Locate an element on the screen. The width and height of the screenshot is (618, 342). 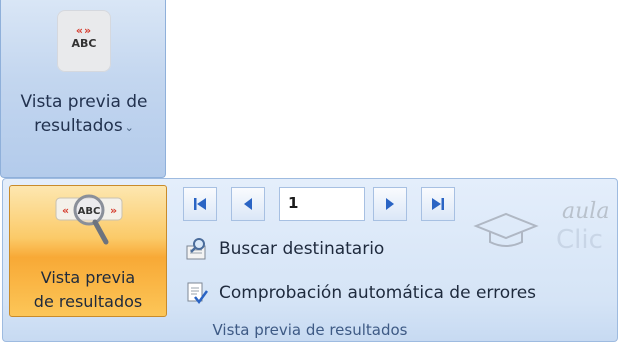
first-record-icon is located at coordinates (200, 204).